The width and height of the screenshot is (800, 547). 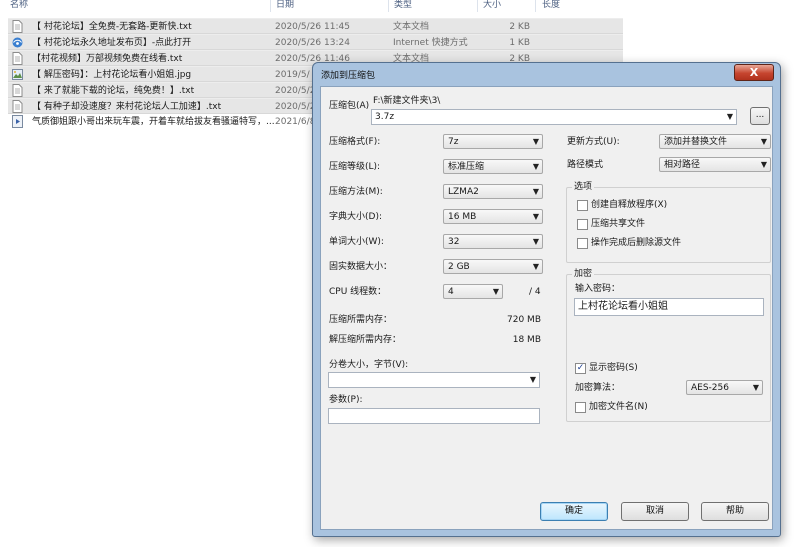 I want to click on cpu-threads-value: 4, so click(x=451, y=292).